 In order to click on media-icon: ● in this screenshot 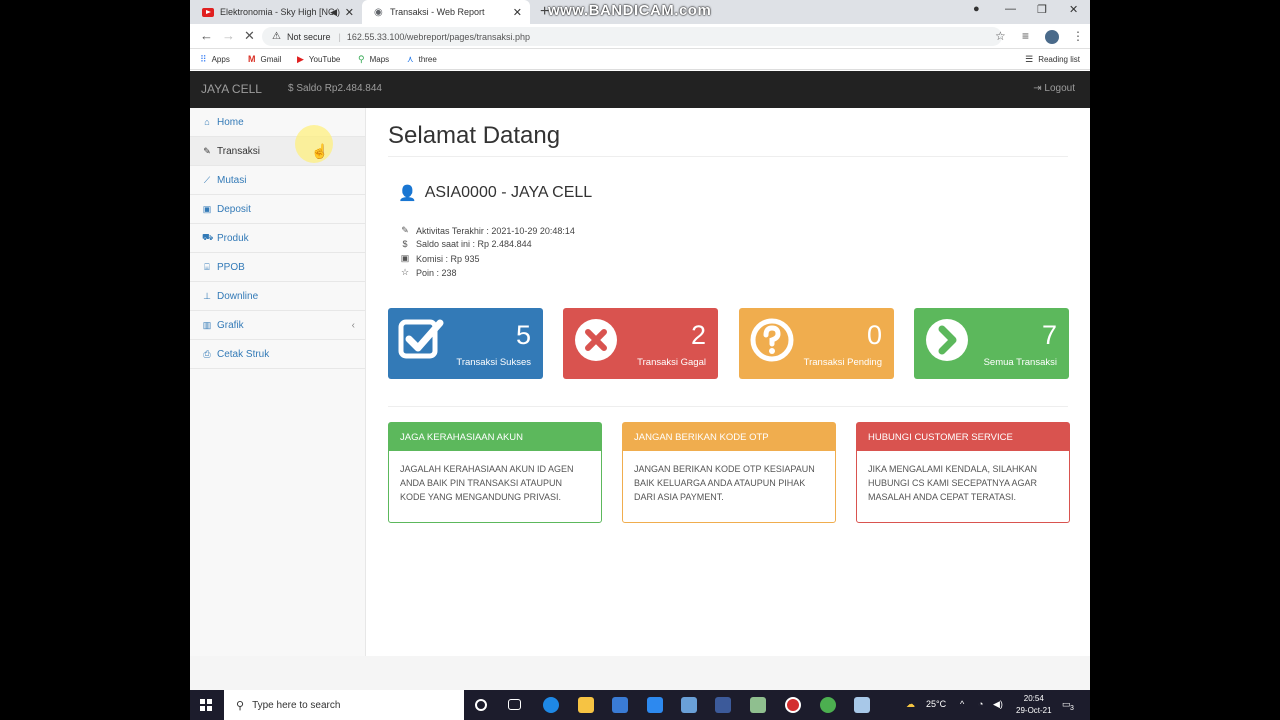, I will do `click(976, 9)`.